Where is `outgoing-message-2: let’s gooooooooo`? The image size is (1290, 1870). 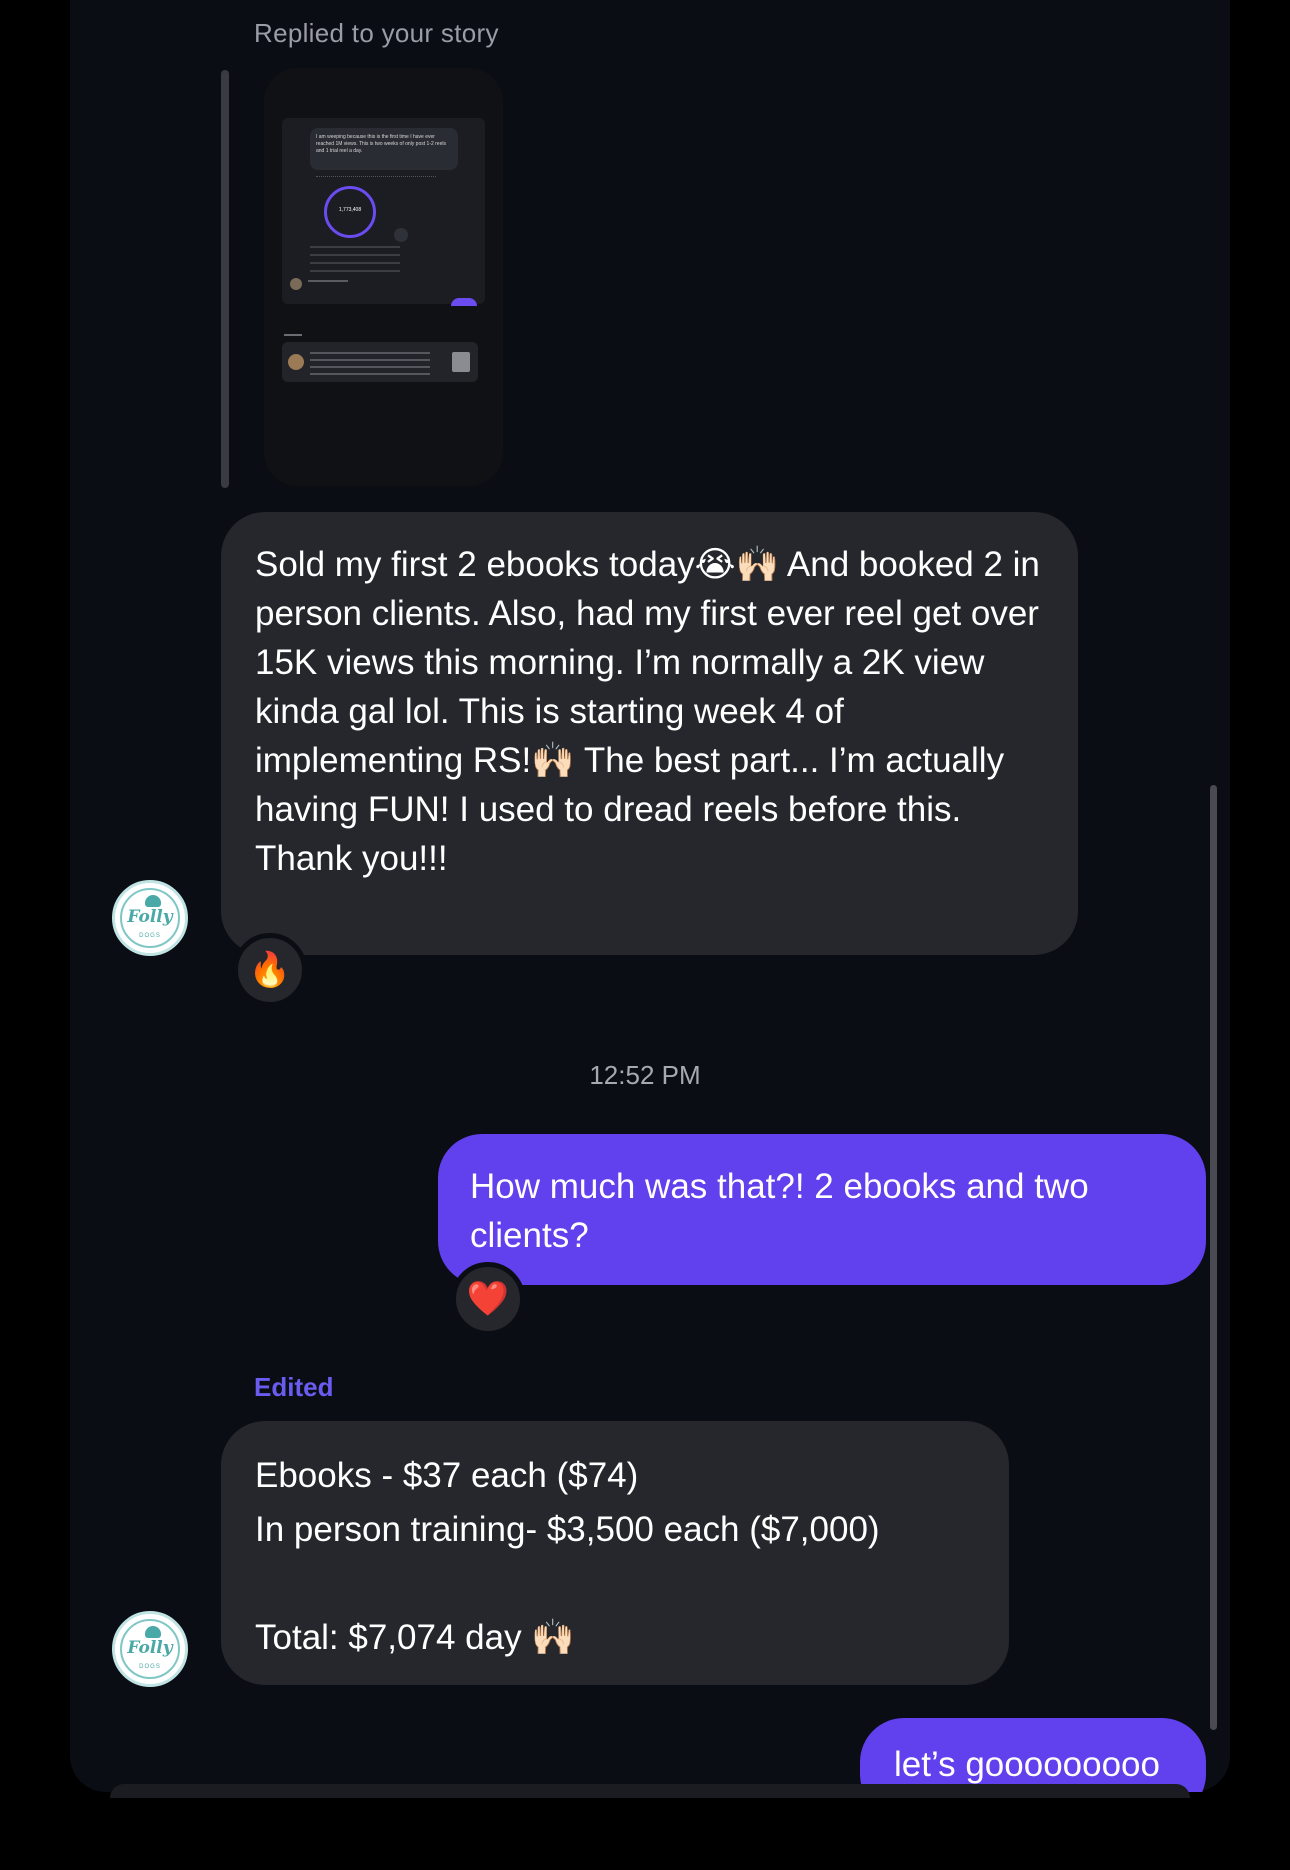
outgoing-message-2: let’s gooooooooo is located at coordinates (1033, 1755).